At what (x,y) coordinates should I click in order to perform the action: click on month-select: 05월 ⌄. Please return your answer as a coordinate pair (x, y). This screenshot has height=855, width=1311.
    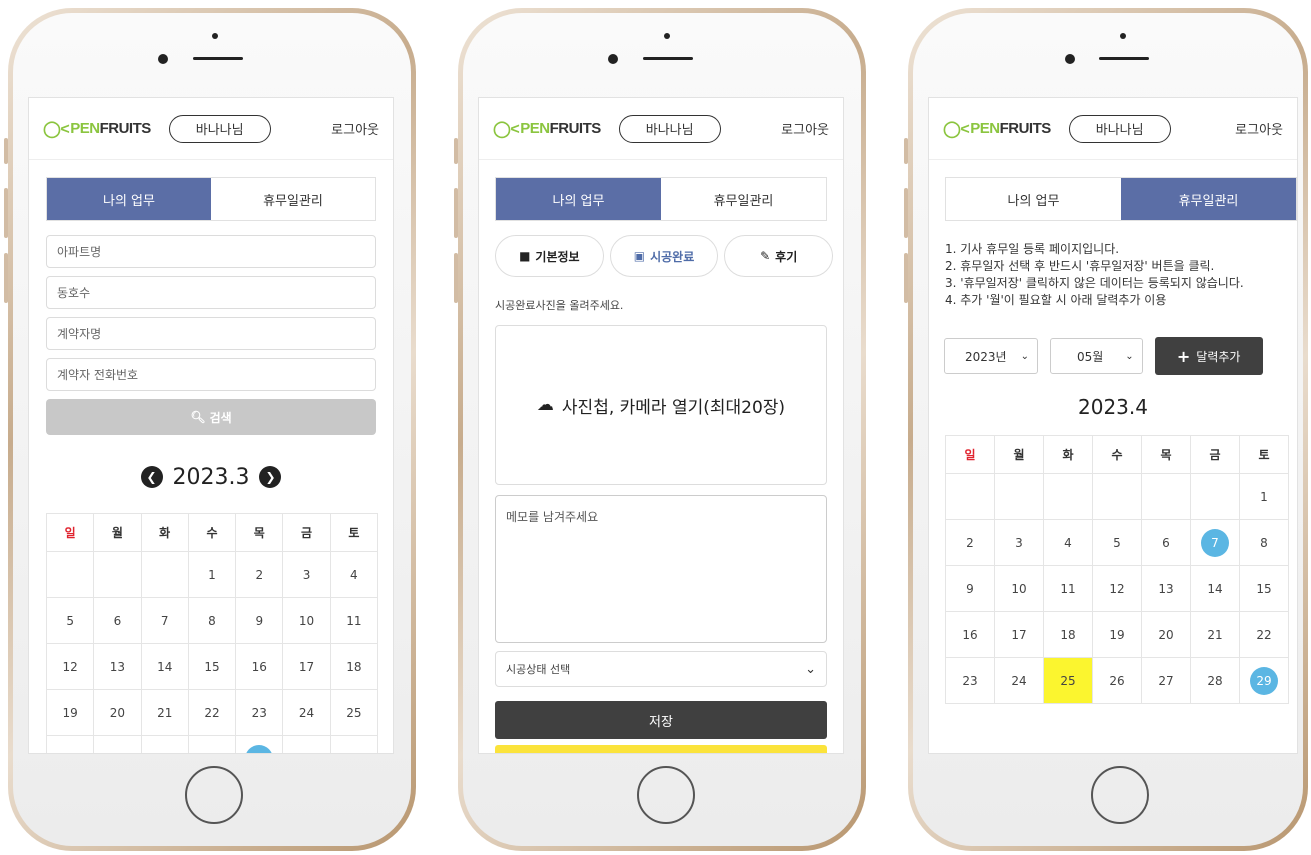
    Looking at the image, I should click on (1096, 356).